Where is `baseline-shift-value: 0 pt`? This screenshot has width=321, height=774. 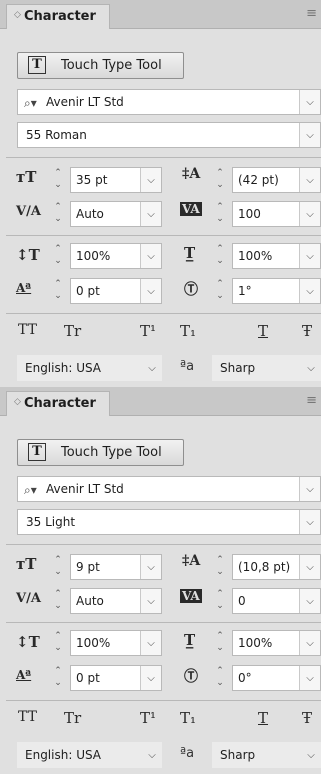 baseline-shift-value: 0 pt is located at coordinates (88, 291).